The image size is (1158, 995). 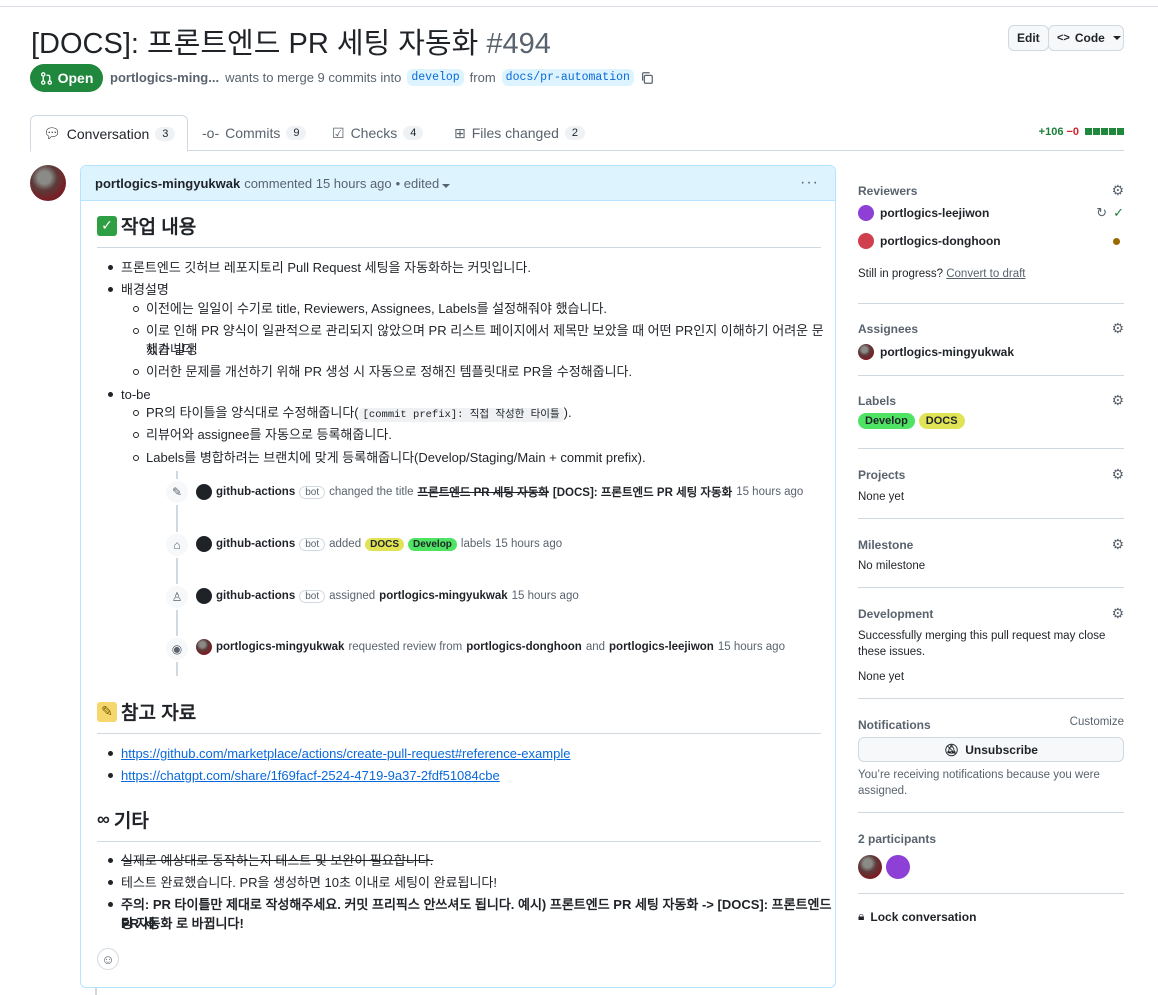 What do you see at coordinates (985, 274) in the screenshot?
I see `convert-to-draft-link: Convert to draft` at bounding box center [985, 274].